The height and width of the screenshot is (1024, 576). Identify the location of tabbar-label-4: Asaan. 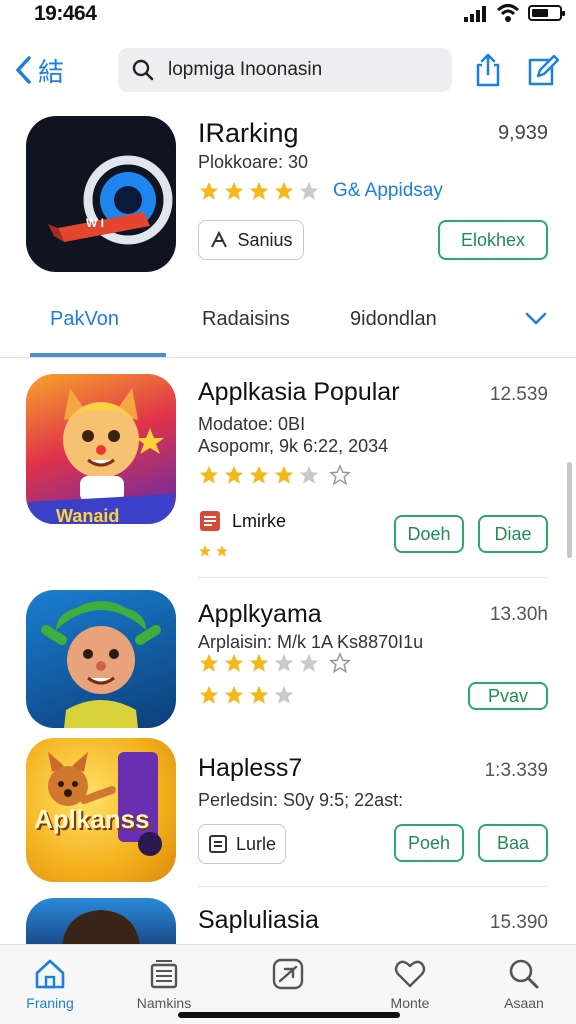
(524, 1003).